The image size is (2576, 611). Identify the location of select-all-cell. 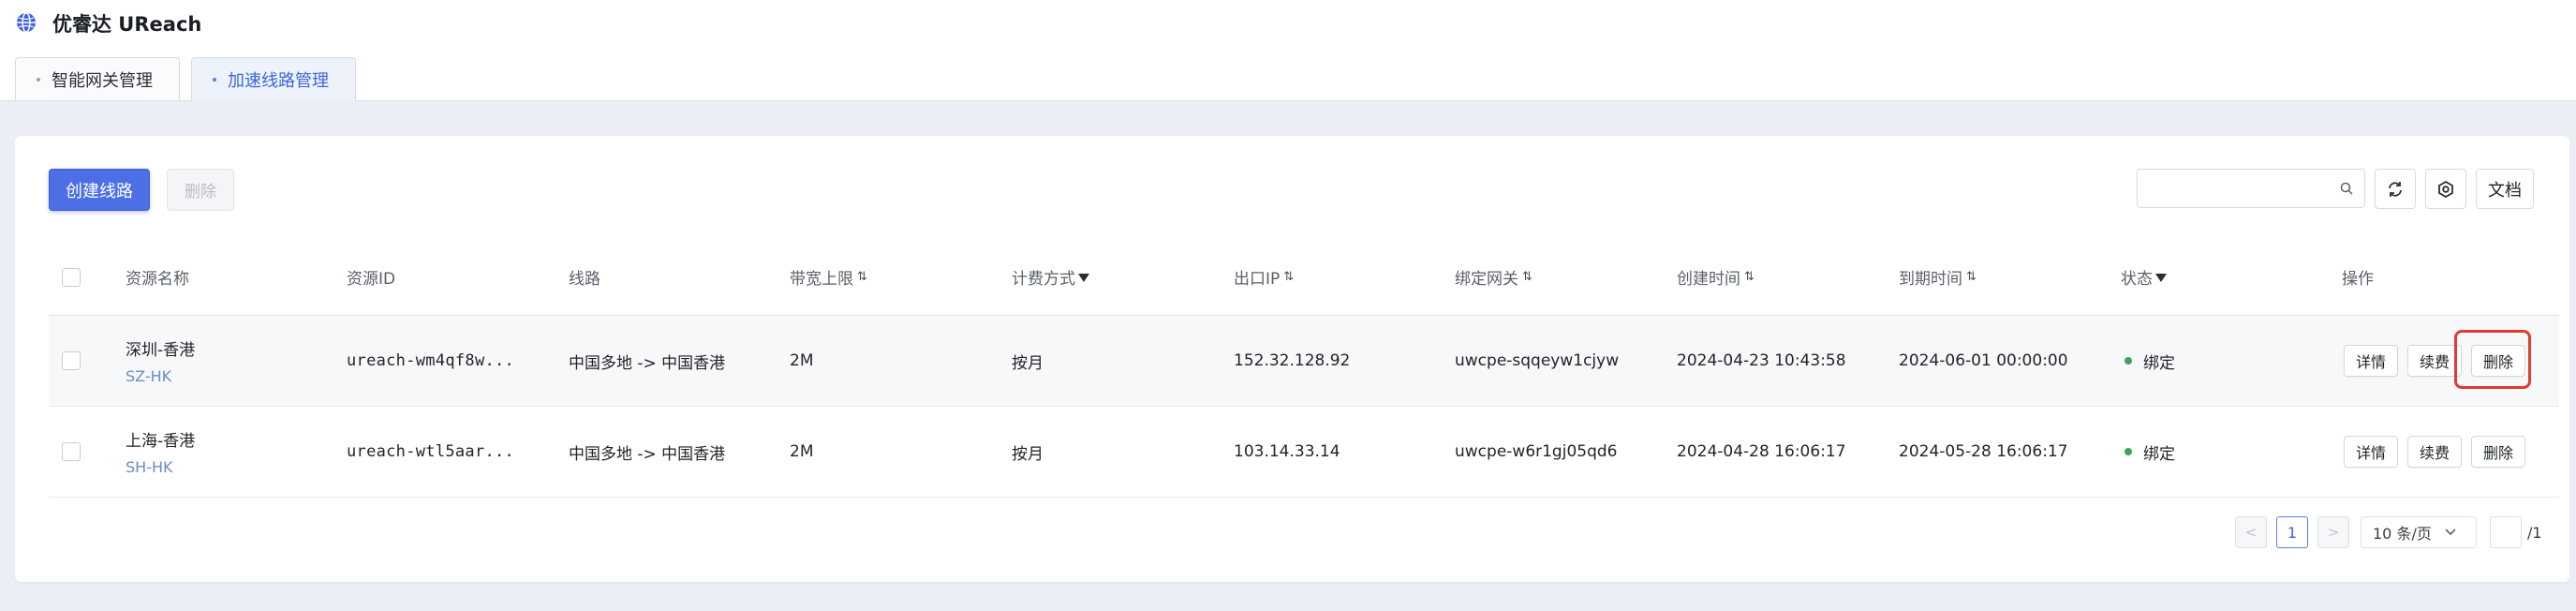
(71, 277).